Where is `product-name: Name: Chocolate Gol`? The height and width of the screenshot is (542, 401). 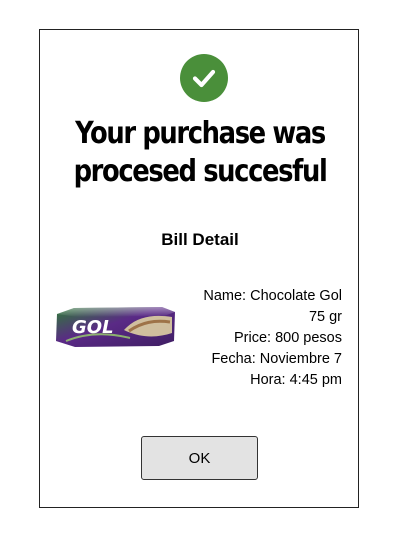 product-name: Name: Chocolate Gol is located at coordinates (272, 296).